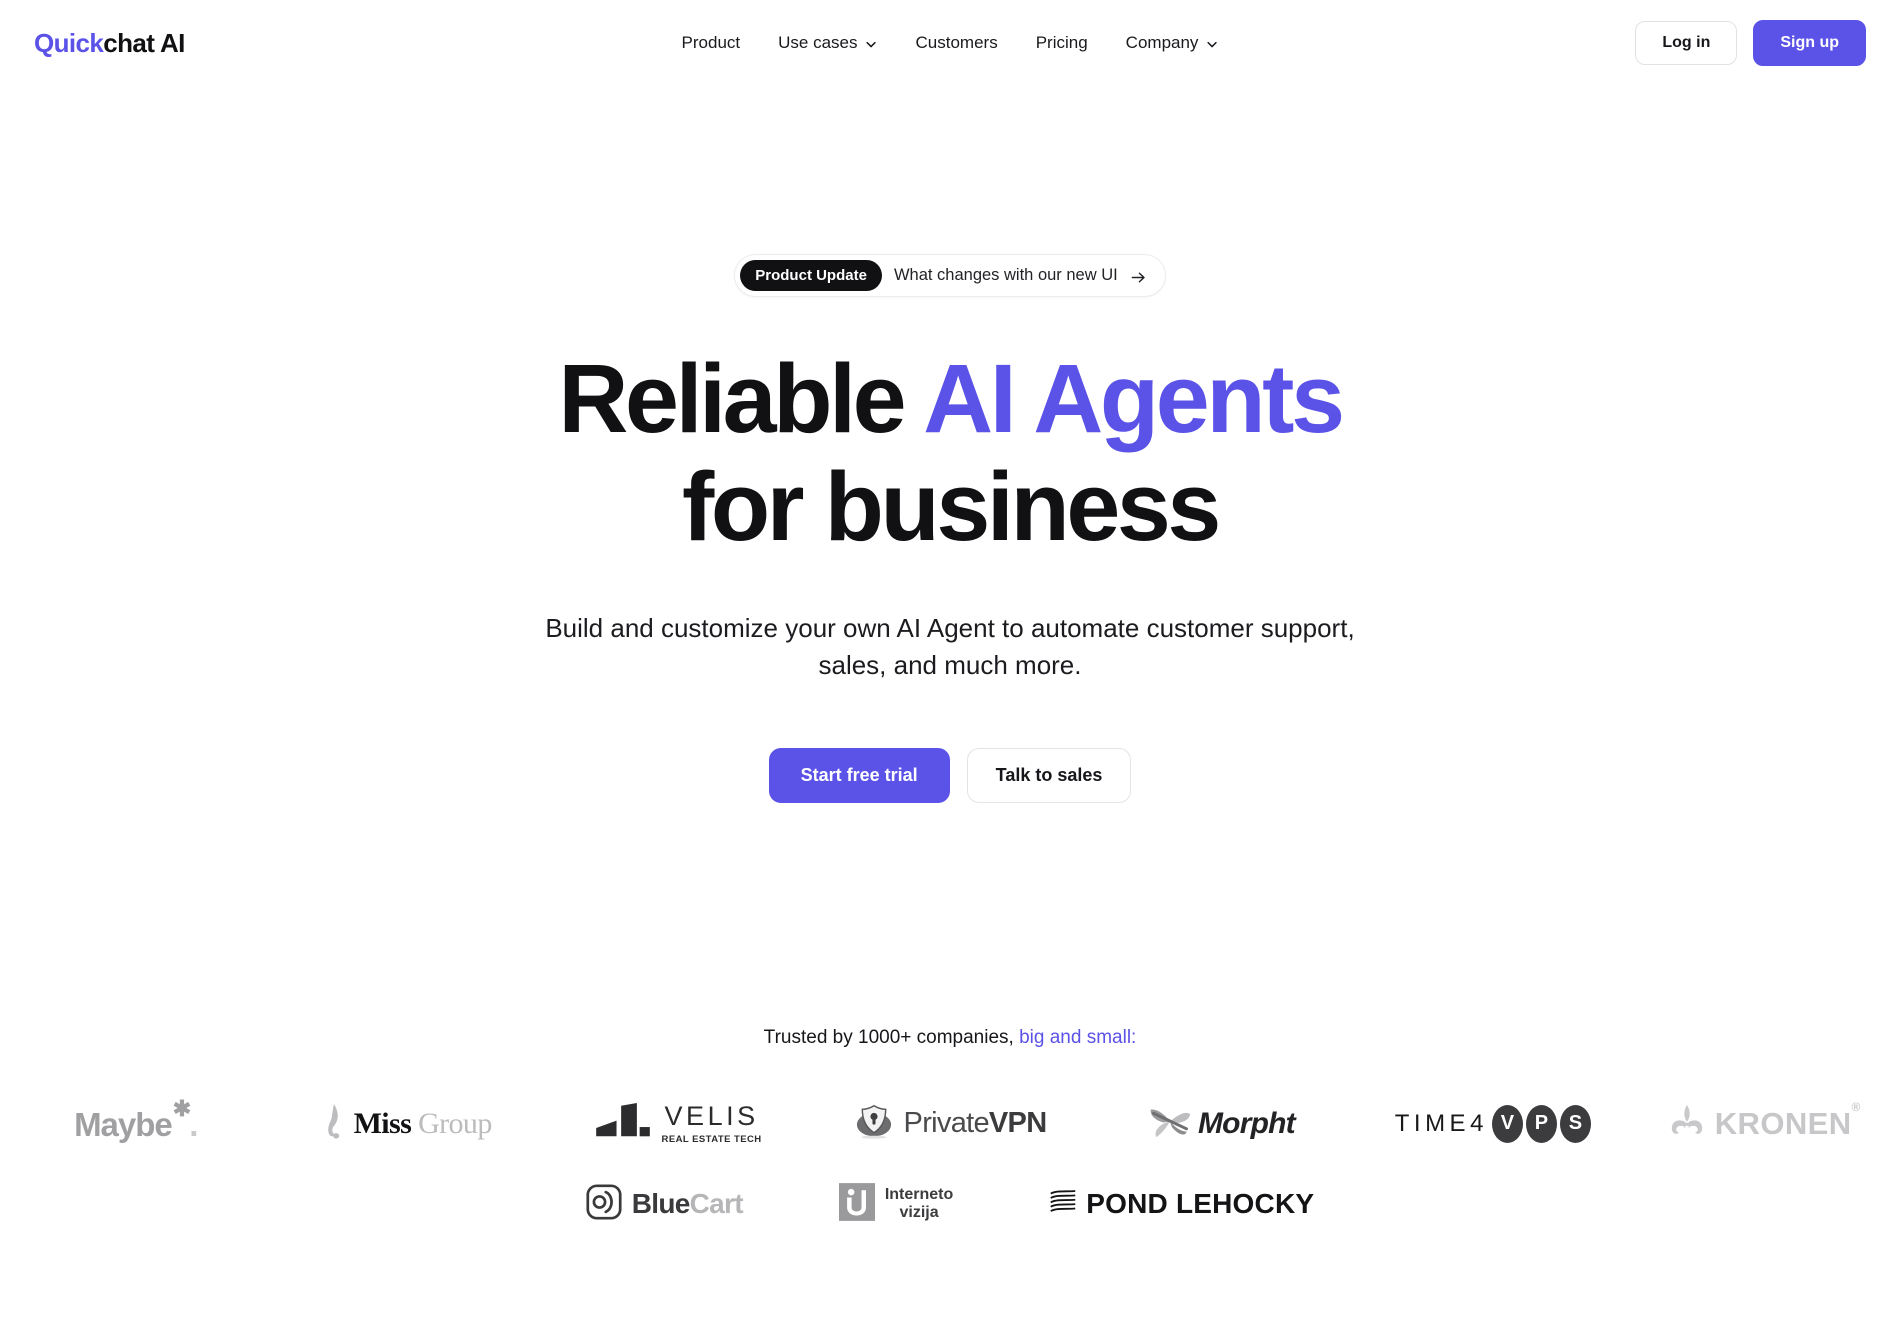  What do you see at coordinates (1162, 42) in the screenshot?
I see `nav-item-label: Company` at bounding box center [1162, 42].